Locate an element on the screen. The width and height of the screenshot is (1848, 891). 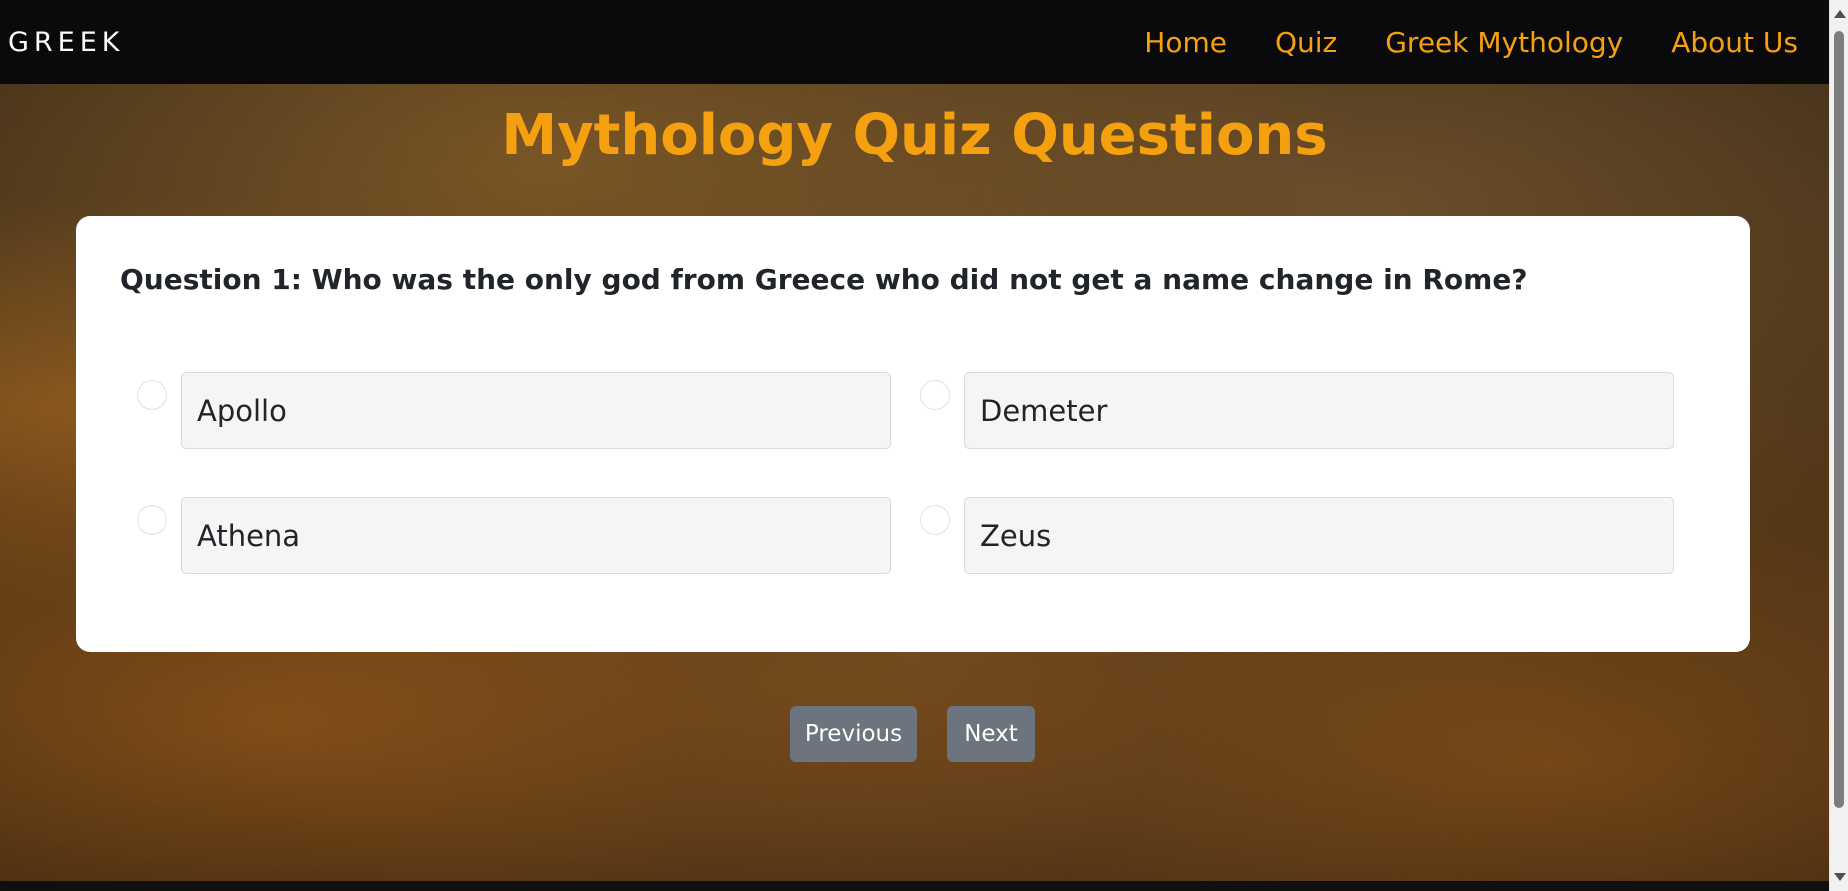
scroll-down-arrow-icon is located at coordinates (1840, 877).